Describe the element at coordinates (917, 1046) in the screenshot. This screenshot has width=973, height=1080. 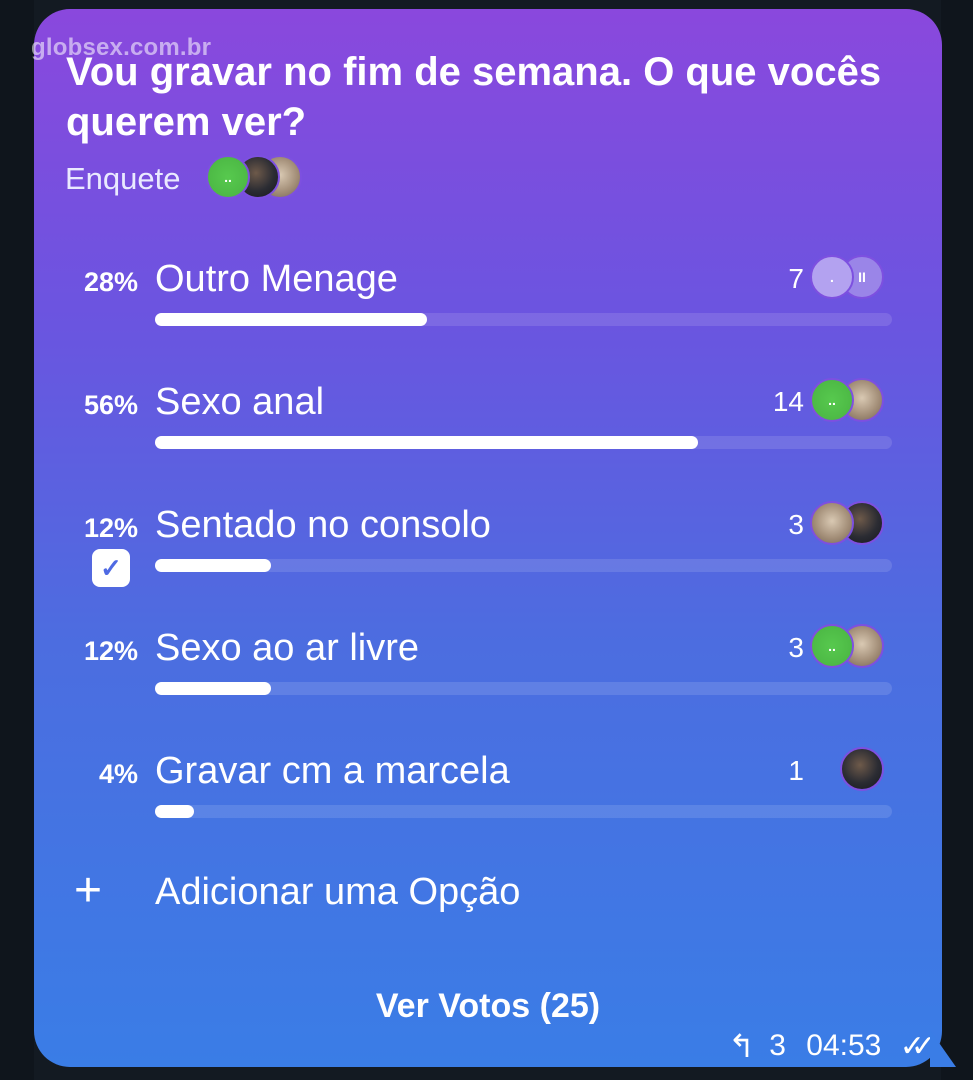
I see `double-check-icon: ✓✓` at that location.